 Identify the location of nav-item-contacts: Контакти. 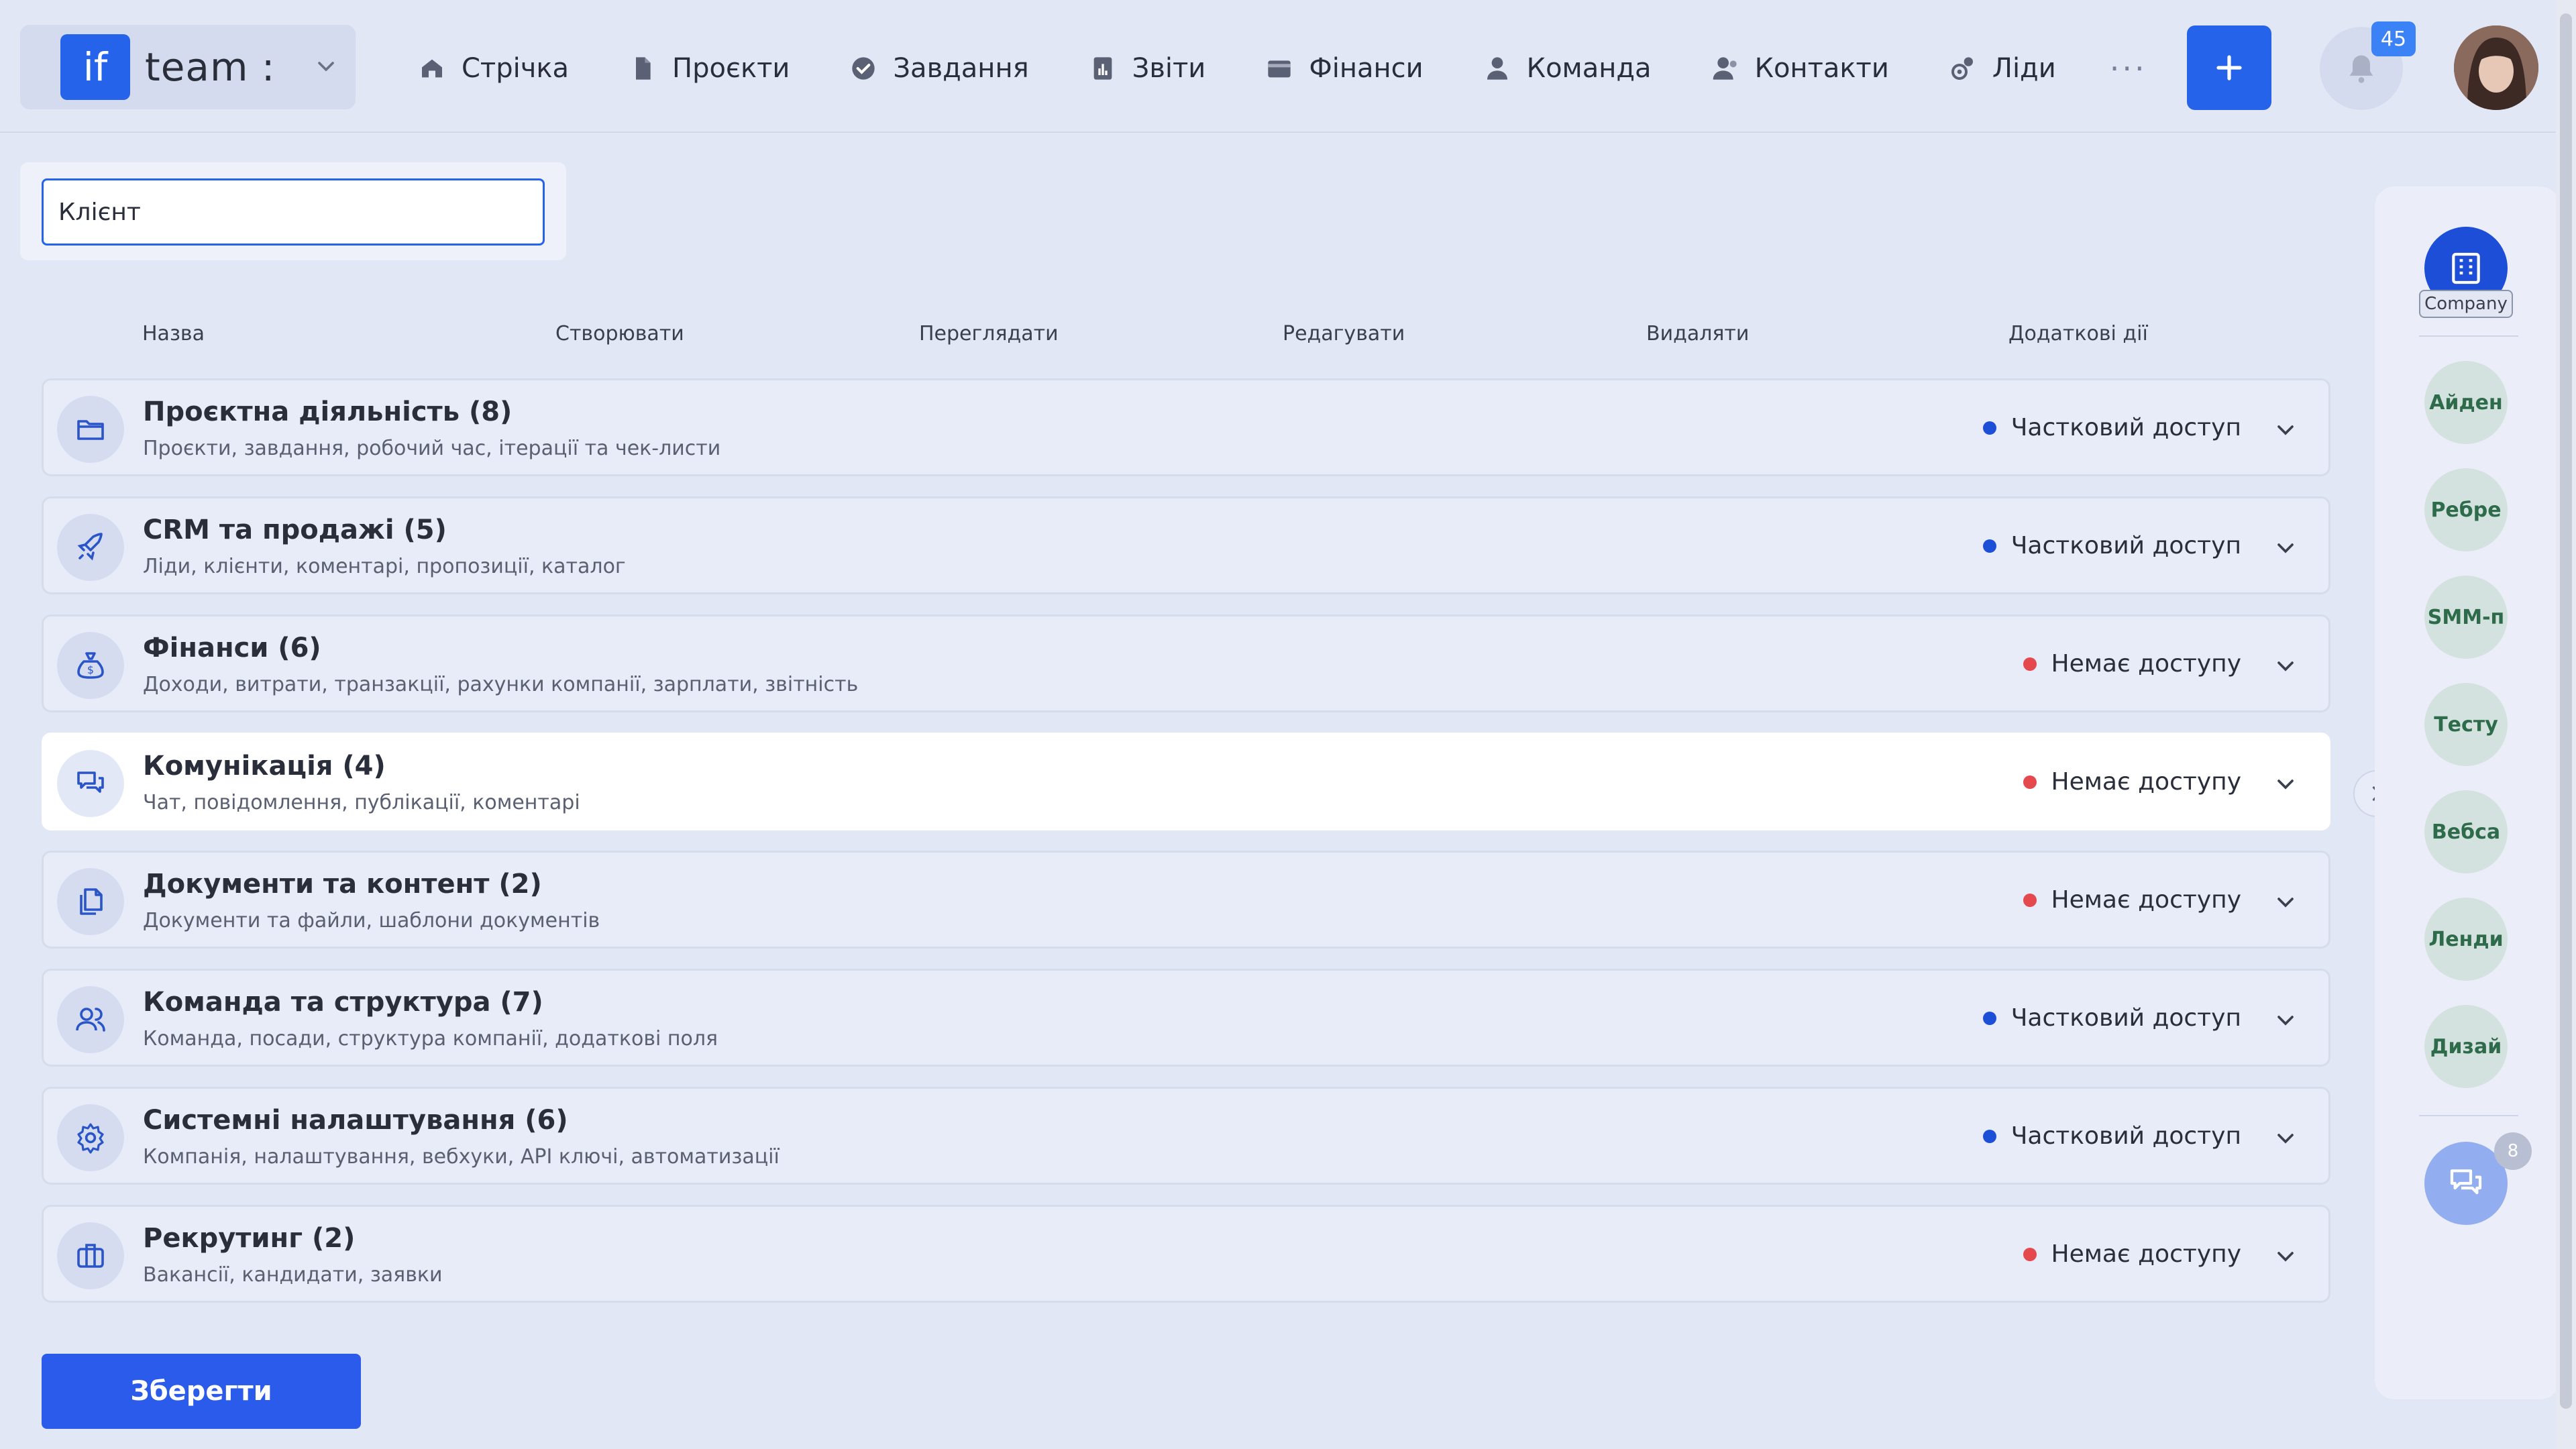
(1800, 68).